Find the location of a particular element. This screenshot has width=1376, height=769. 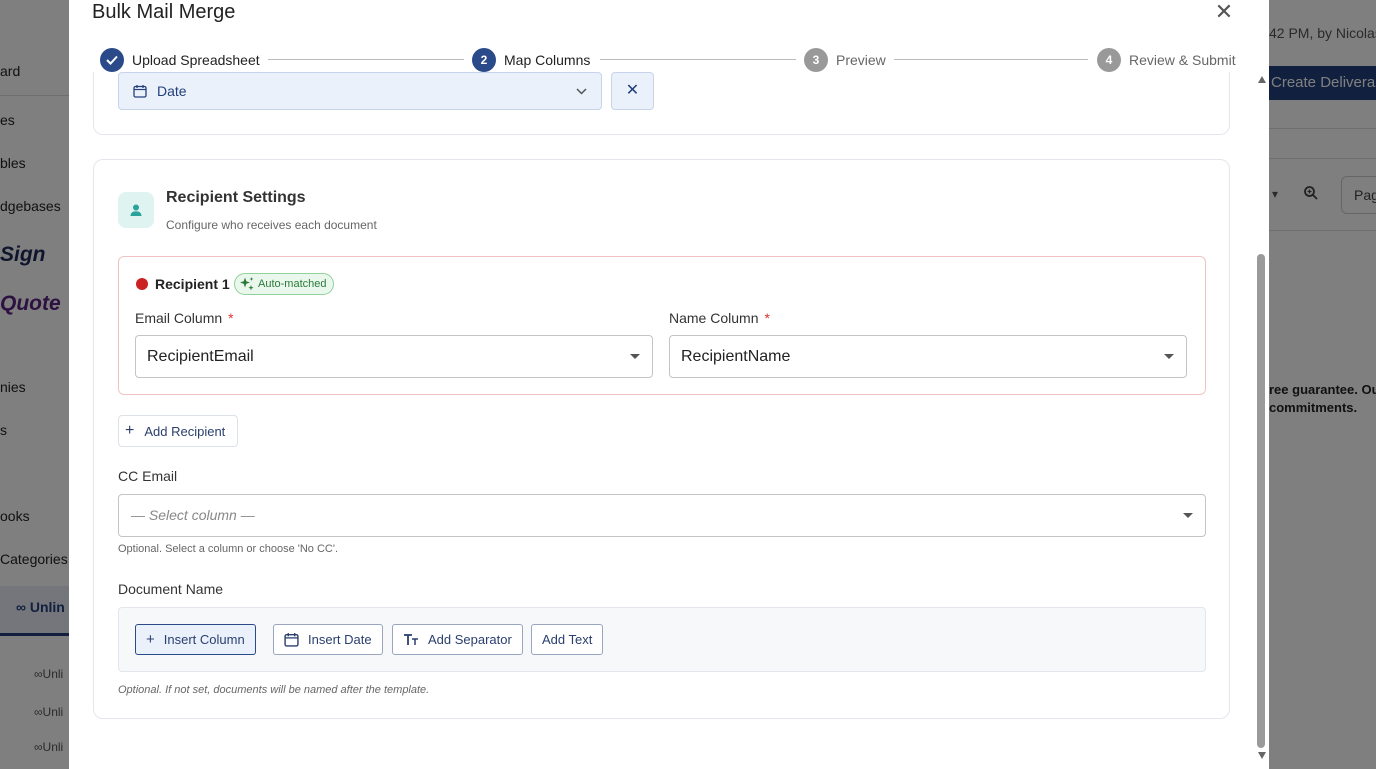

cc-email-select: — Select column — is located at coordinates (662, 515).